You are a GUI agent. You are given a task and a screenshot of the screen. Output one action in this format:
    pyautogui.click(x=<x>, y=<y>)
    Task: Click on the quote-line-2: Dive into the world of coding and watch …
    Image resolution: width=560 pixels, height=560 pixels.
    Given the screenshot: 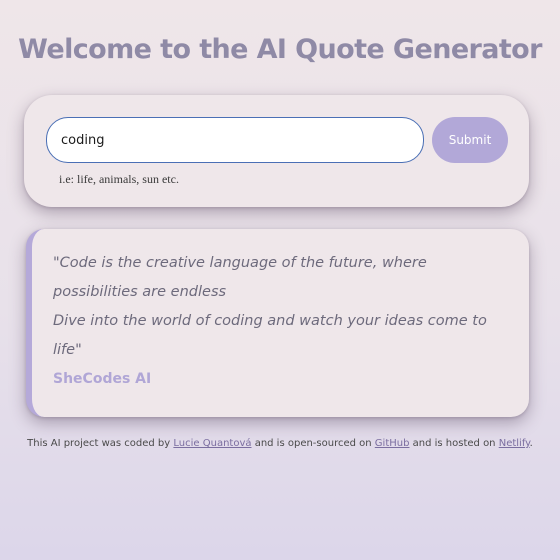 What is the action you would take?
    pyautogui.click(x=270, y=335)
    